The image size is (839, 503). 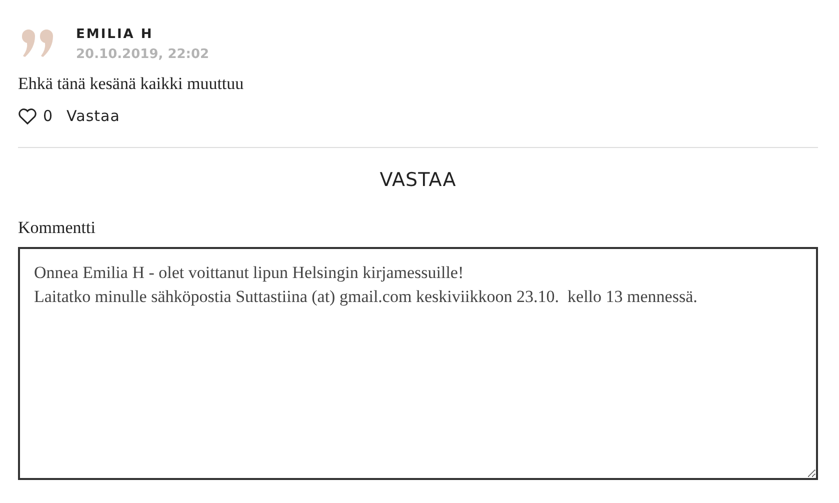 I want to click on comment-text: Ehkä tänä kesänä kaikki muuttuu, so click(x=131, y=84).